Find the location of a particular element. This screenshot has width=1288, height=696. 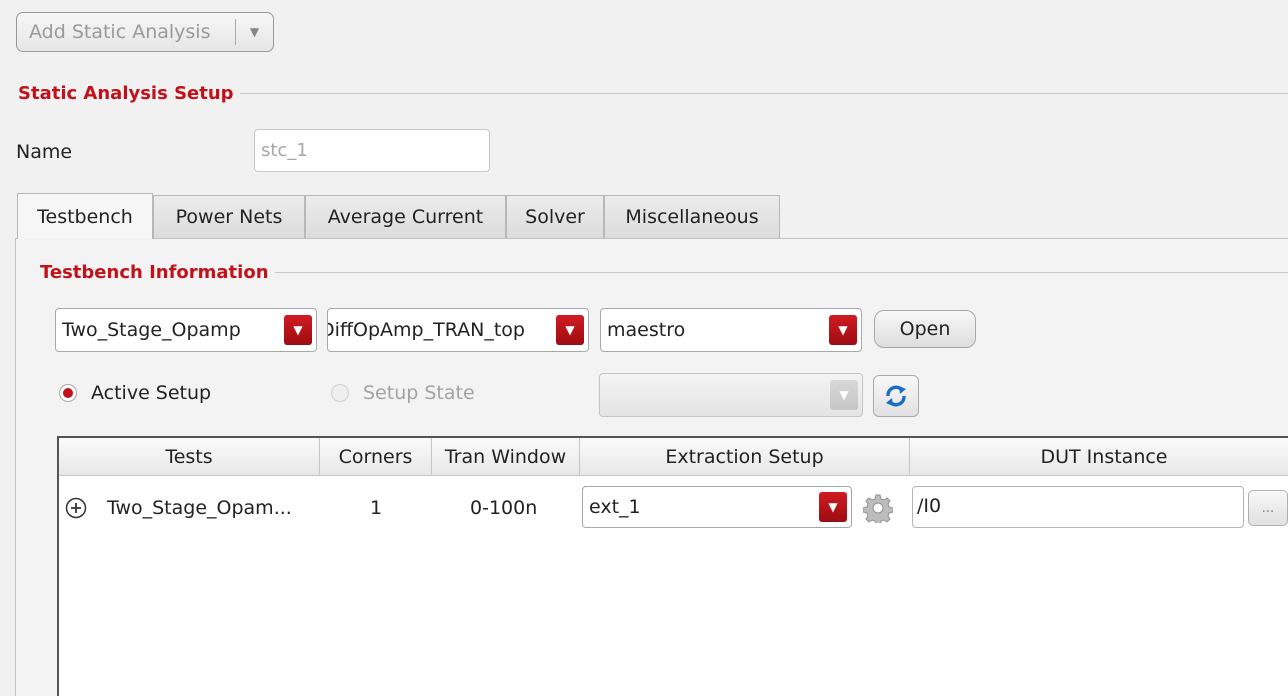

column-header-tests: Tests is located at coordinates (189, 457).